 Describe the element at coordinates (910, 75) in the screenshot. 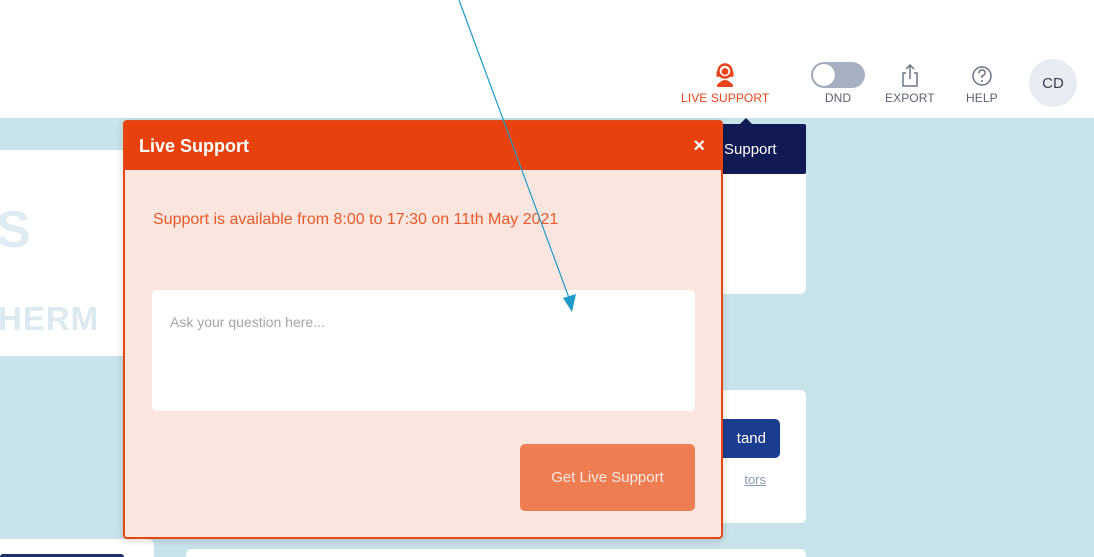

I see `share-export-icon` at that location.